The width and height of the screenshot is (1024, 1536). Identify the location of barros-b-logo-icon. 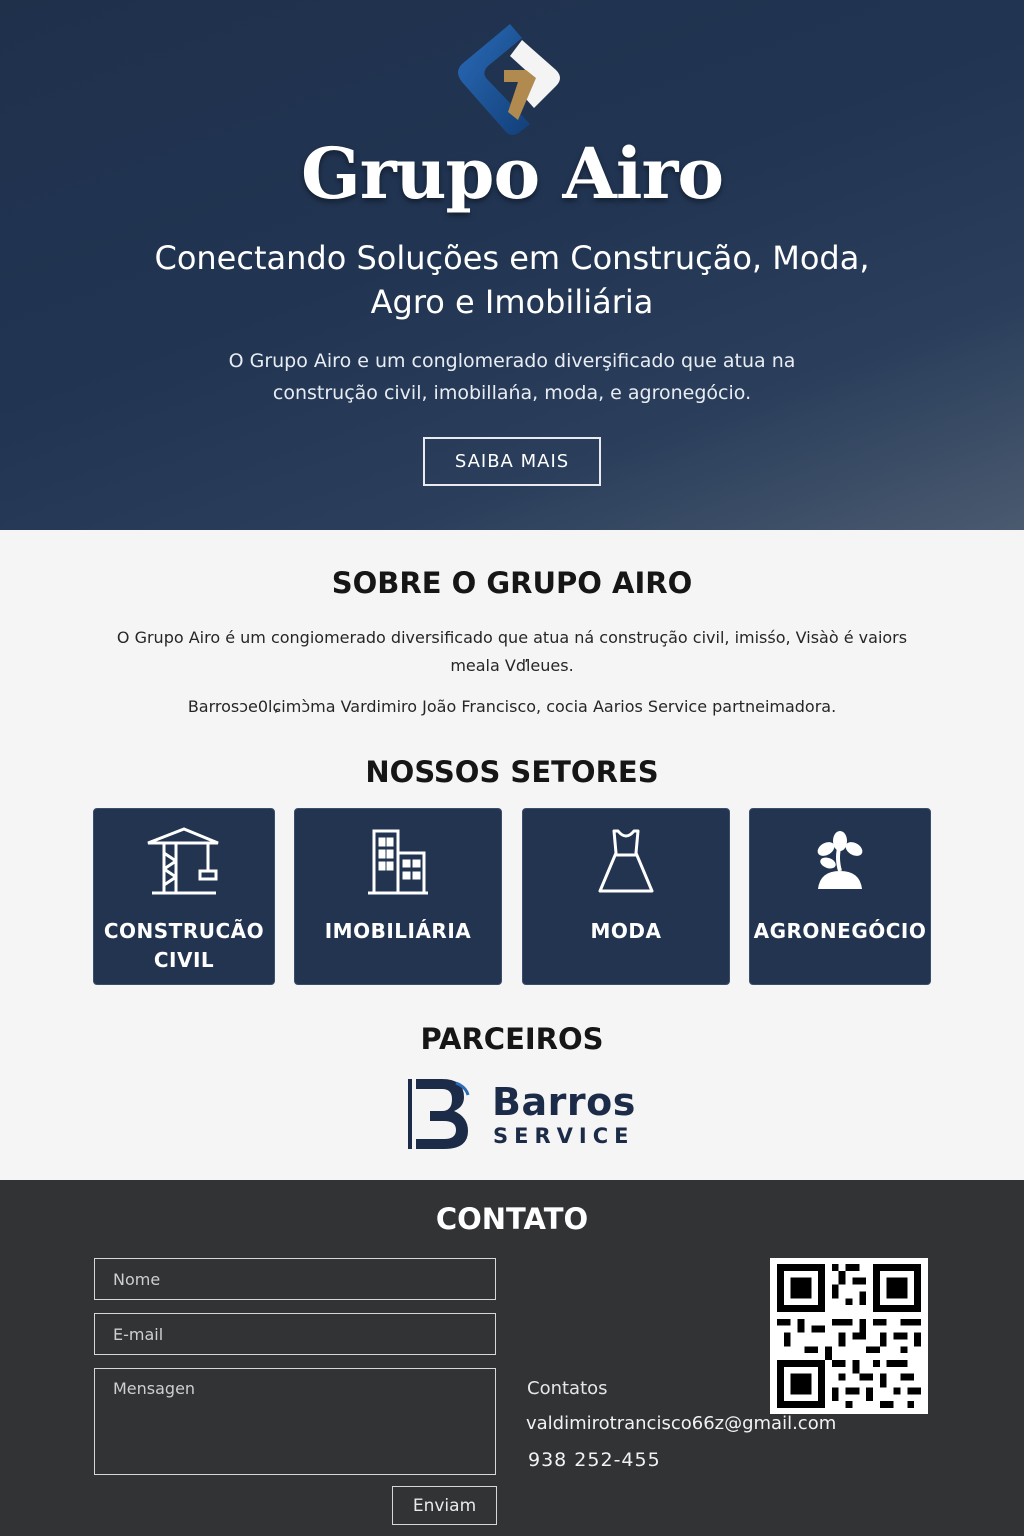
(439, 1114).